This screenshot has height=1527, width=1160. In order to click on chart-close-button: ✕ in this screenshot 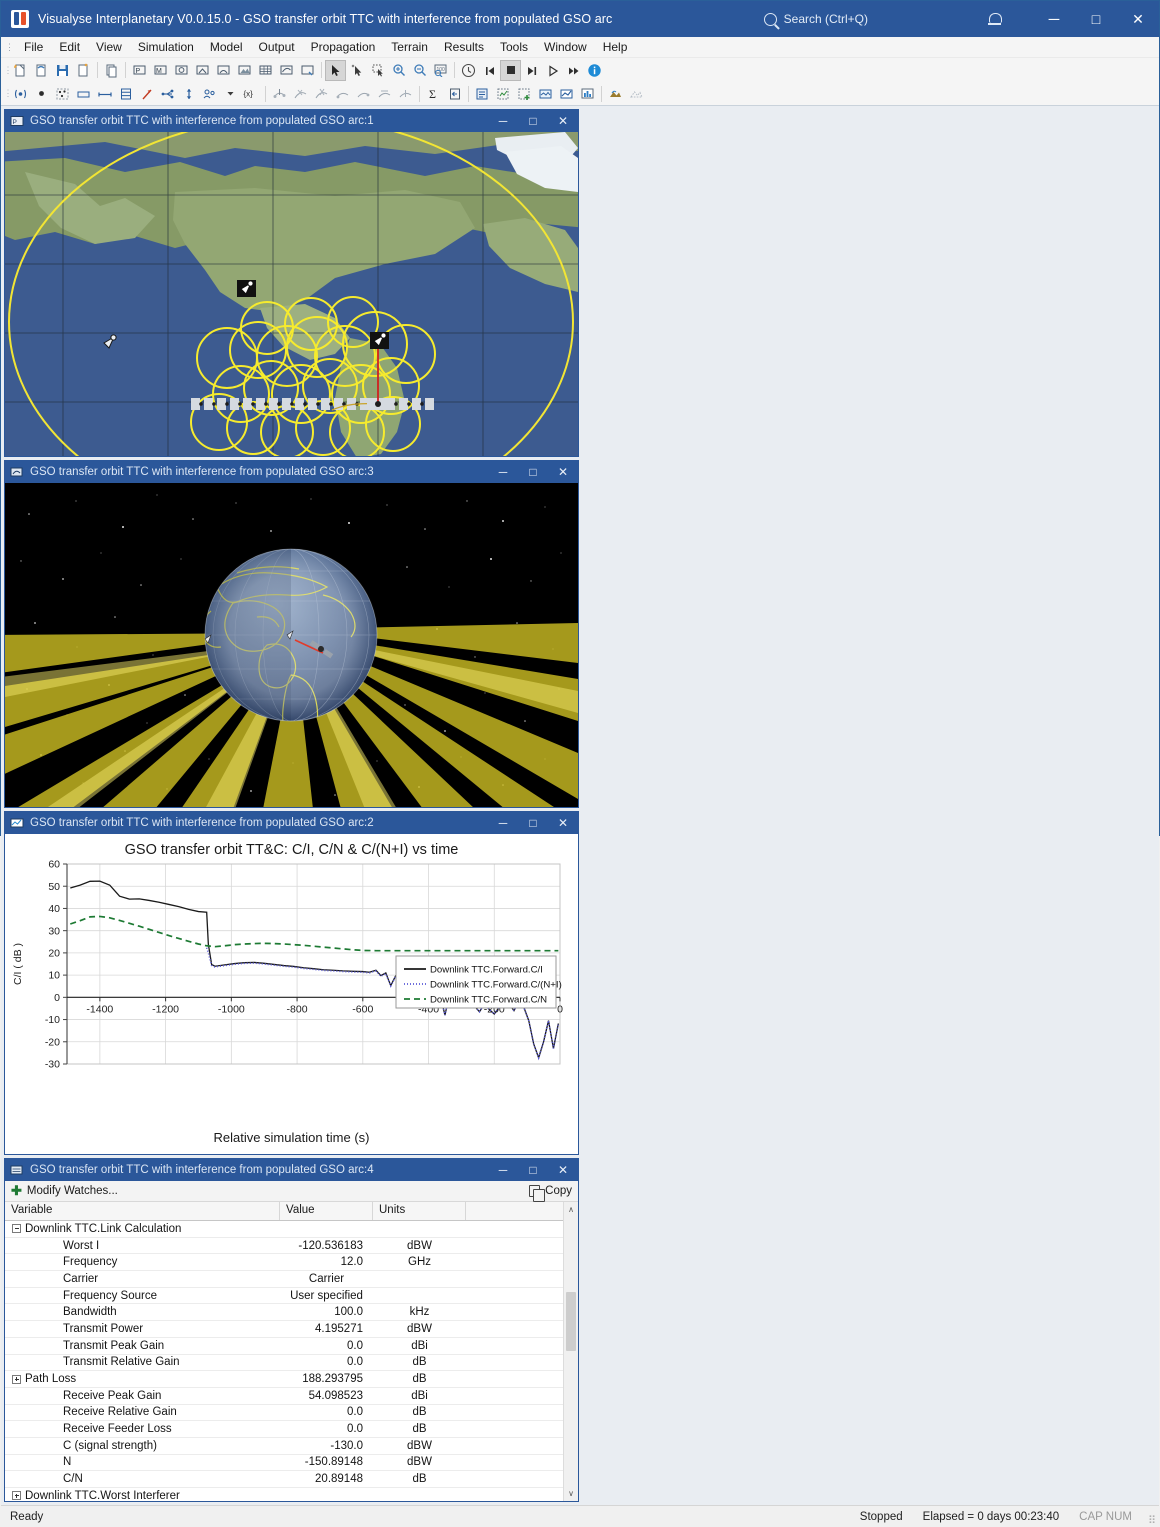, I will do `click(563, 823)`.